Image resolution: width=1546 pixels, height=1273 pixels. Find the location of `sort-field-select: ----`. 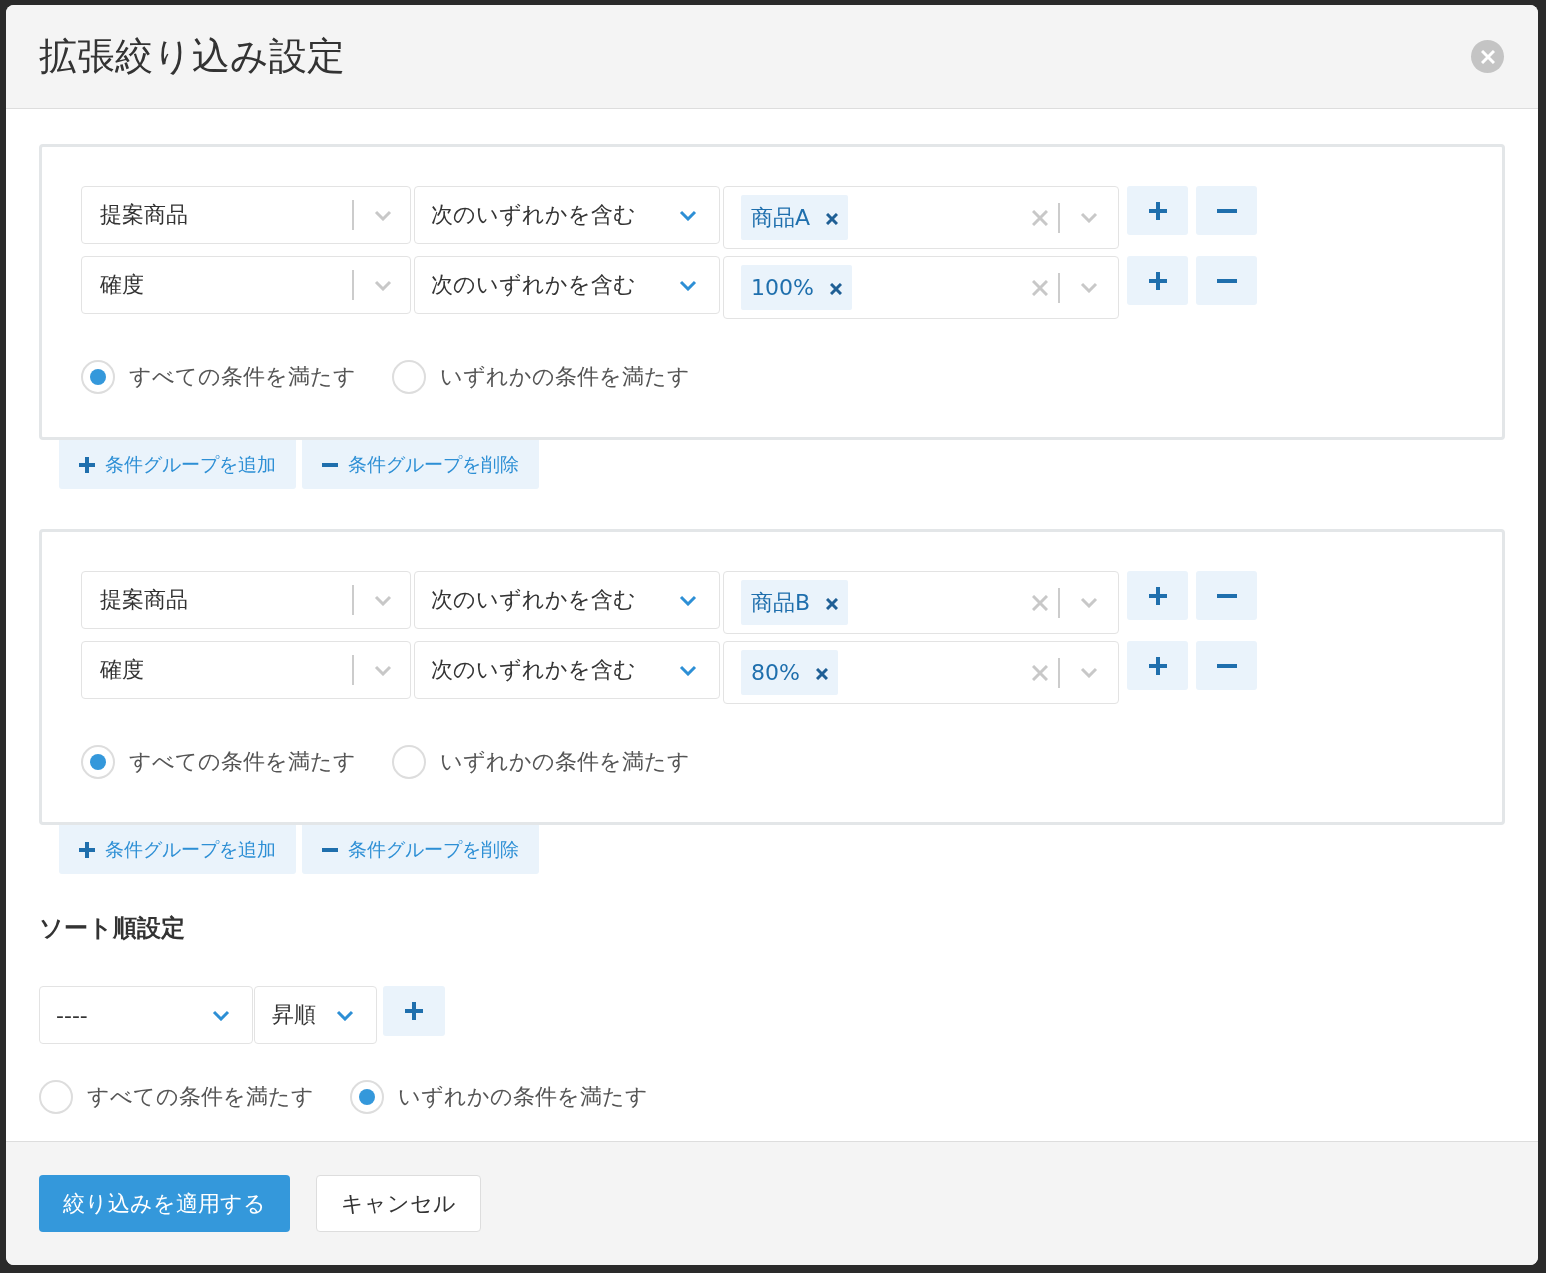

sort-field-select: ---- is located at coordinates (146, 1015).